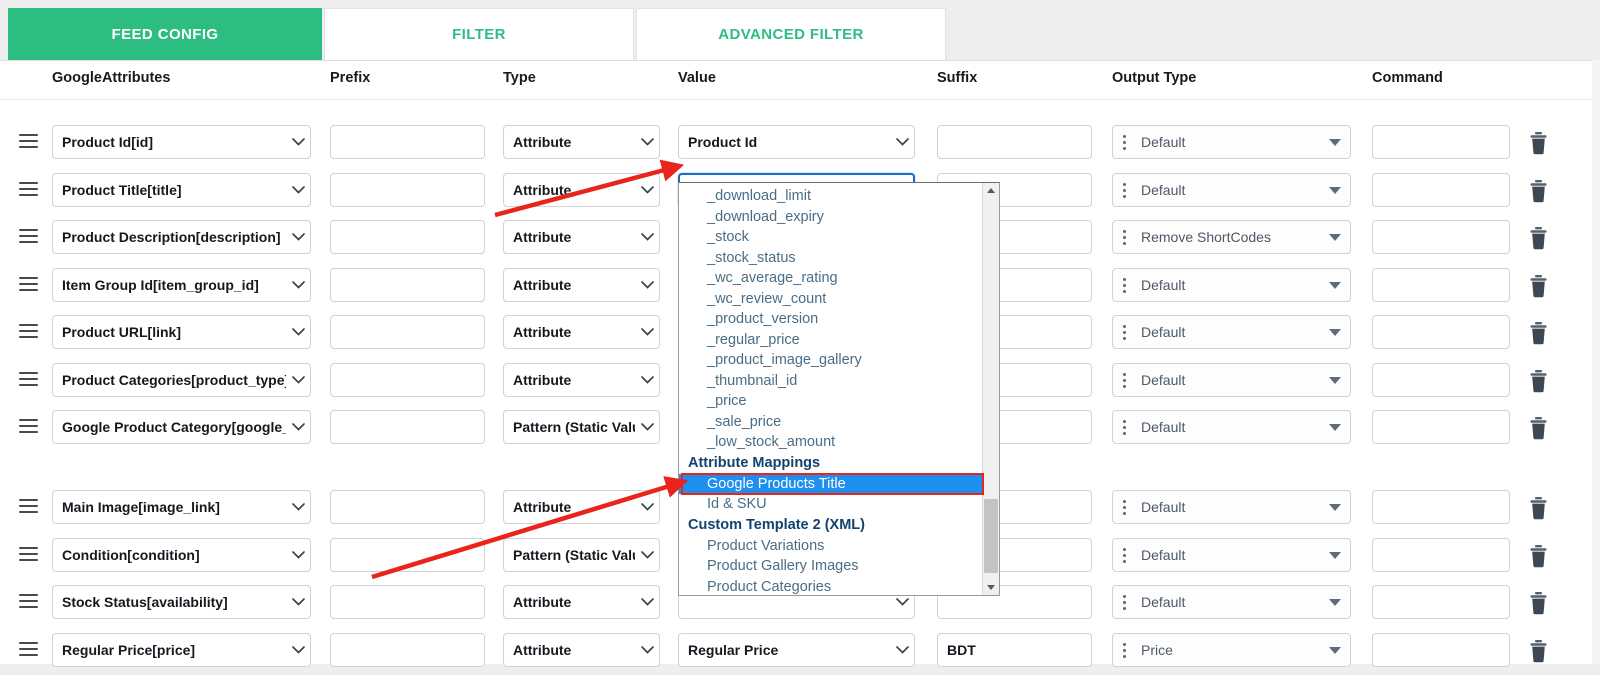 This screenshot has height=675, width=1600. Describe the element at coordinates (581, 602) in the screenshot. I see `type-select-9: Attribute` at that location.